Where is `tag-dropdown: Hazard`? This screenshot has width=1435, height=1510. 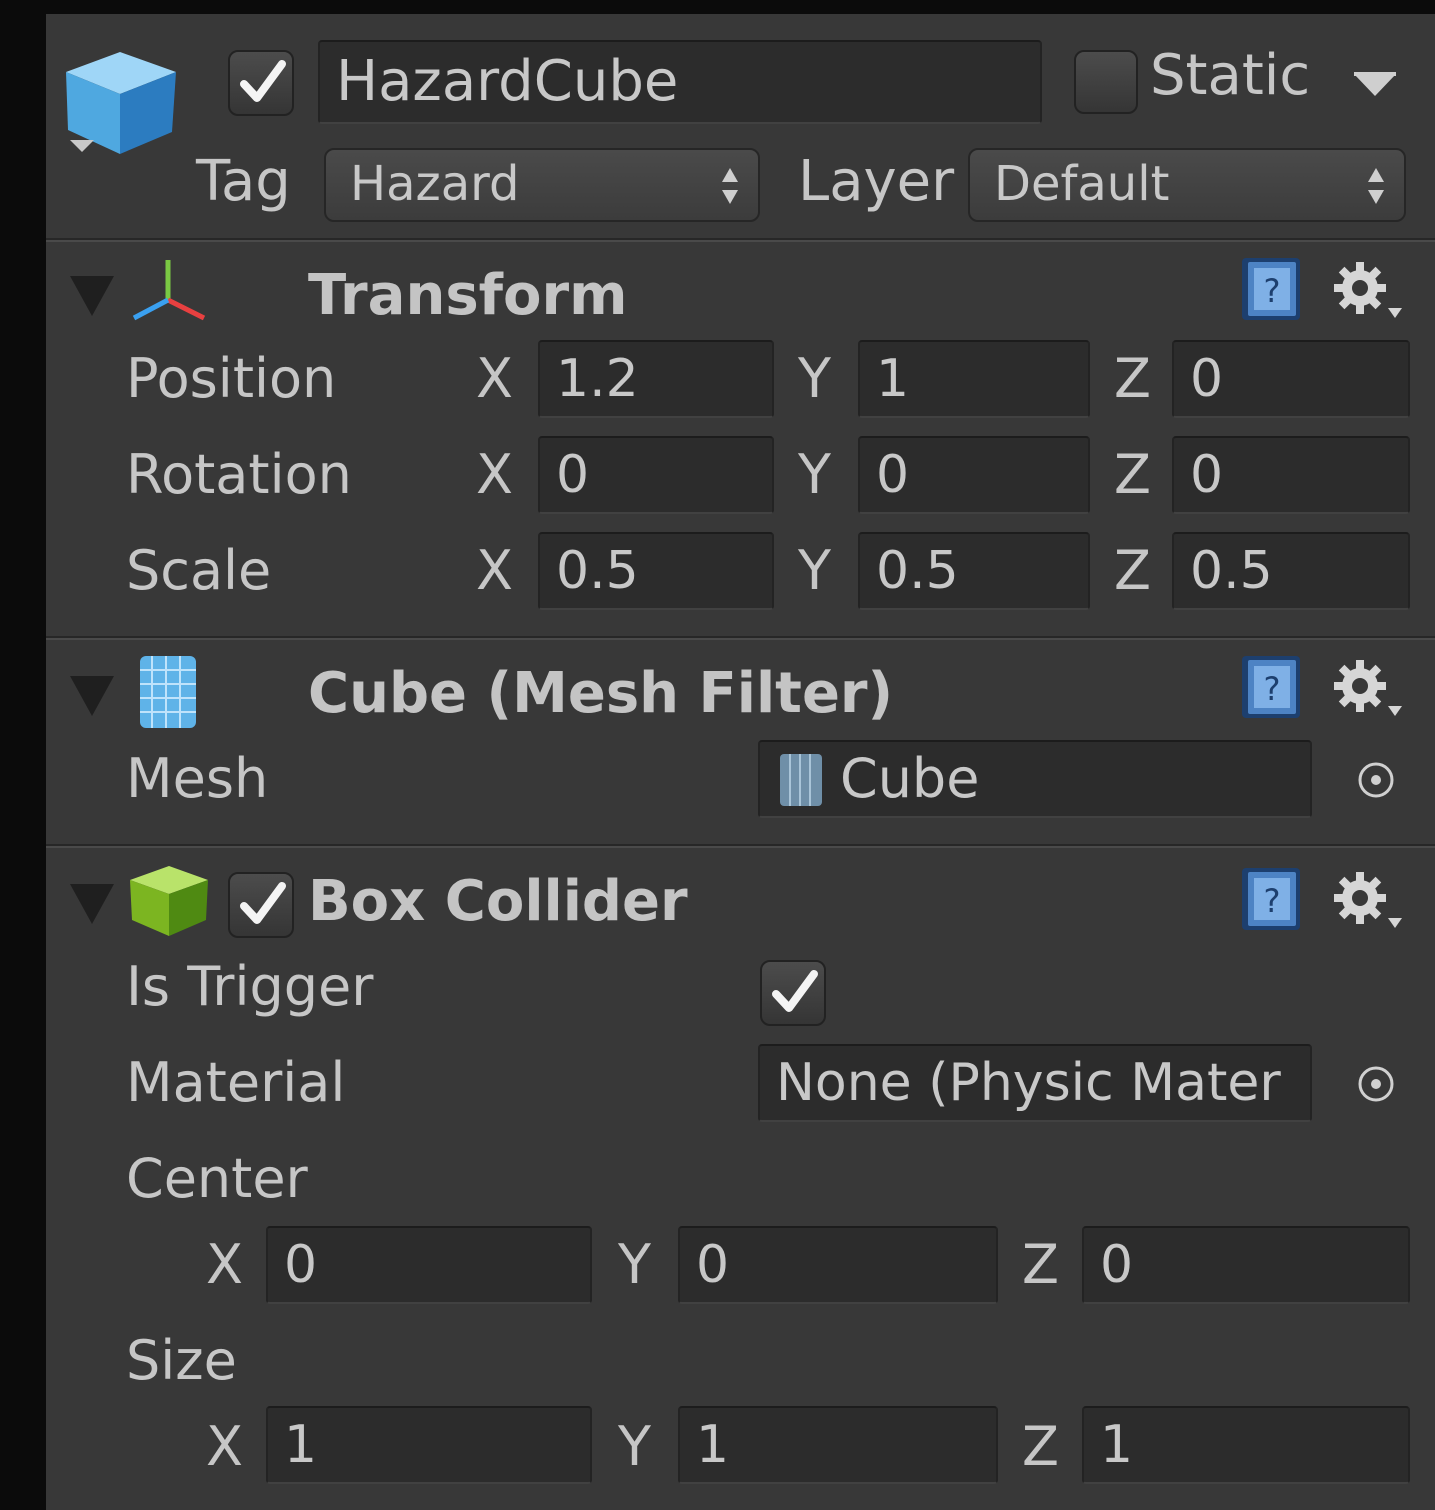
tag-dropdown: Hazard is located at coordinates (542, 185).